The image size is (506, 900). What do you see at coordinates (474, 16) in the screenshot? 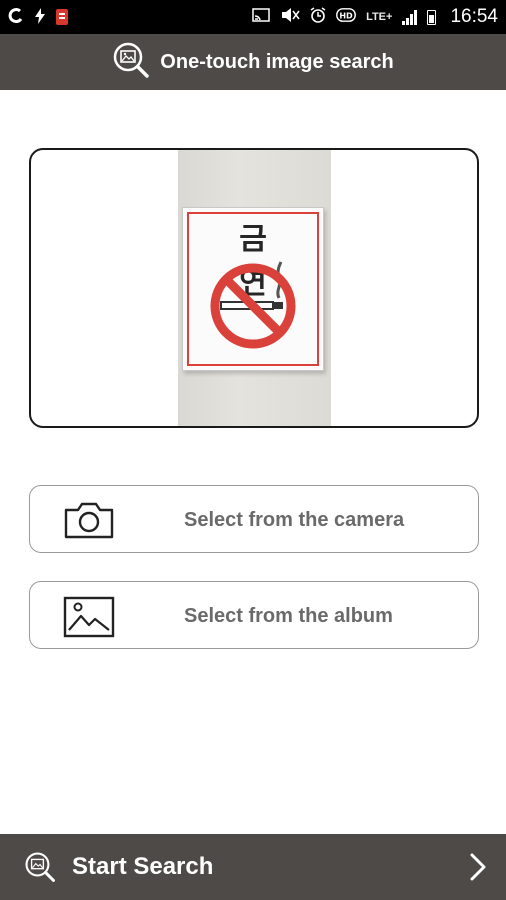
I see `status-time: 16:54` at bounding box center [474, 16].